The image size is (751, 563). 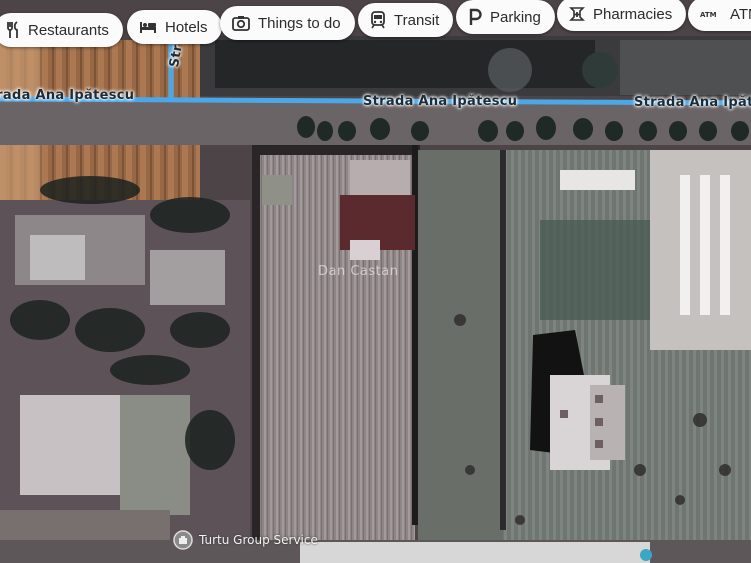 I want to click on chip-label: ATMs, so click(x=740, y=14).